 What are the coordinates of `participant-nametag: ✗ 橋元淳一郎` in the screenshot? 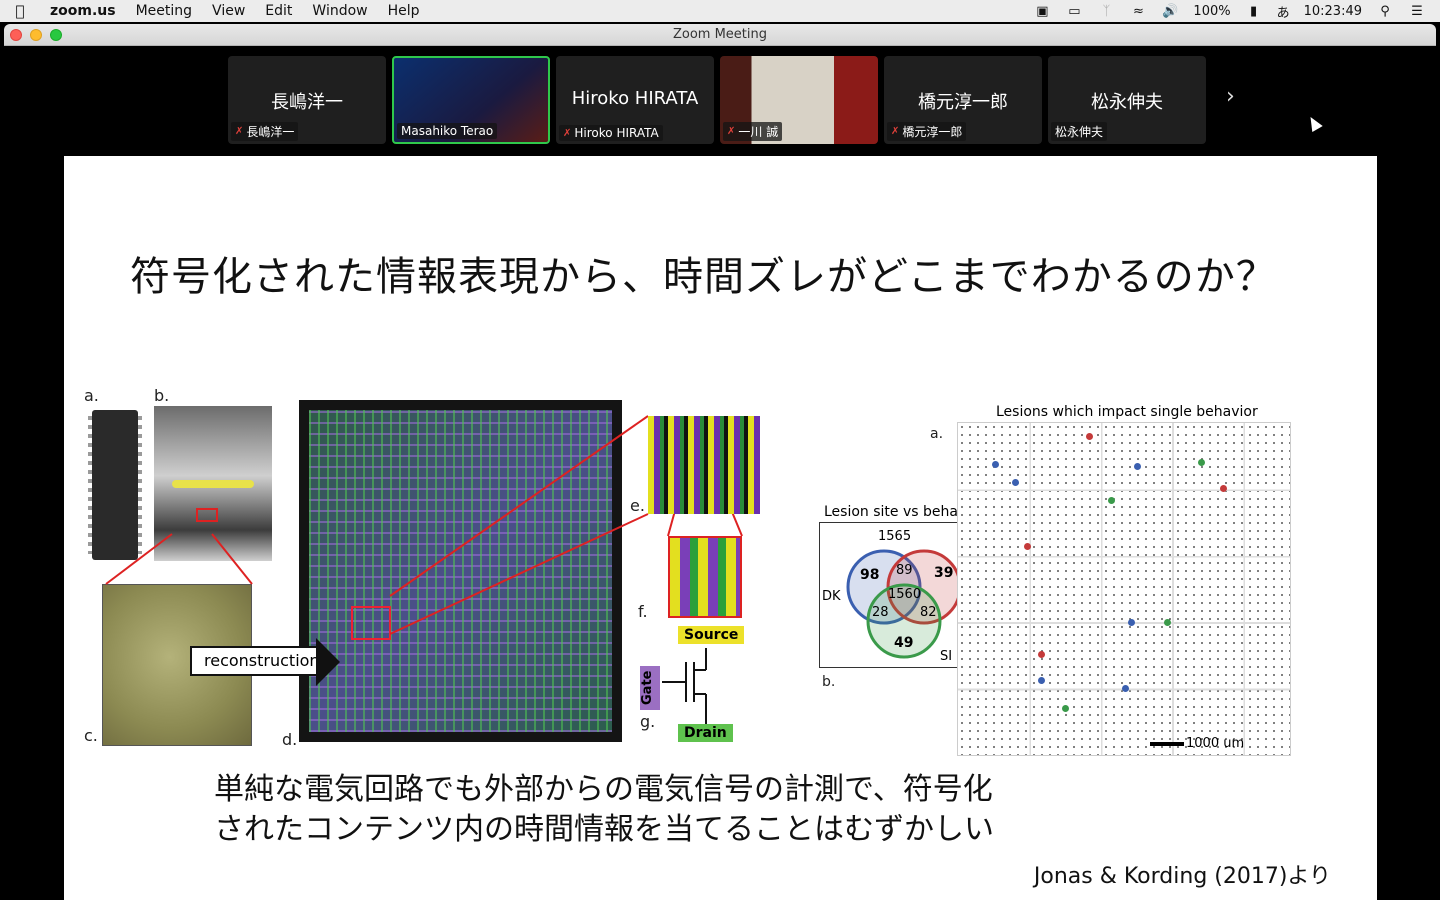 It's located at (927, 131).